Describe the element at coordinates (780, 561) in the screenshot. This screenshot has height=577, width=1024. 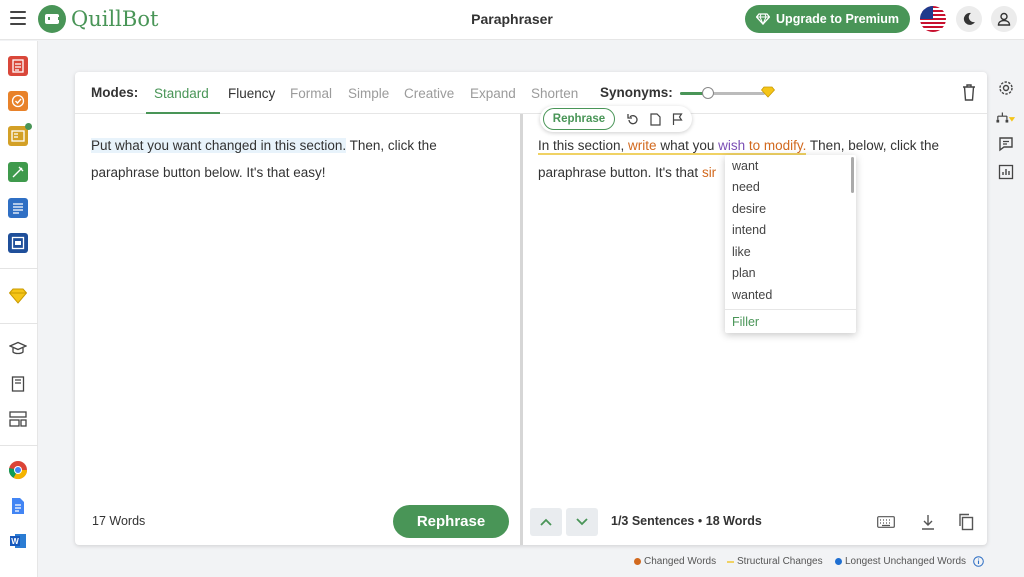
I see `legend-structural-label: Structural Changes` at that location.